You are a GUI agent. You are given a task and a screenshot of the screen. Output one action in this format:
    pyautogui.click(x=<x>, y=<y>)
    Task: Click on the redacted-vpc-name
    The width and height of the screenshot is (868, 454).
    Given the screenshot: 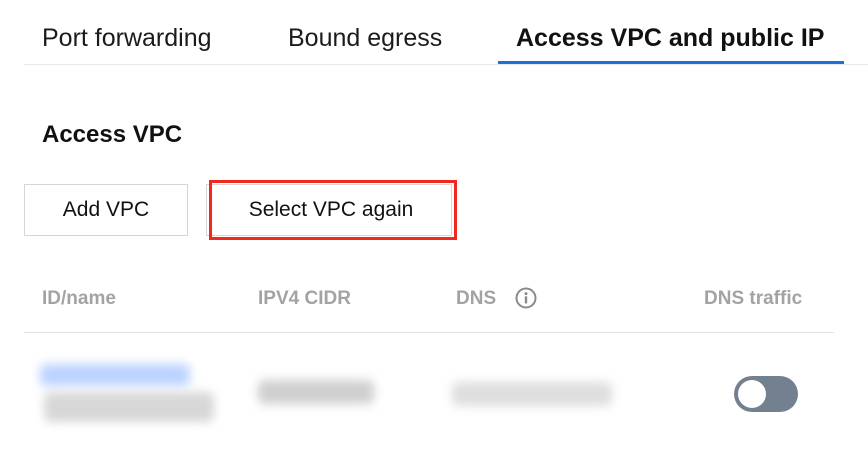 What is the action you would take?
    pyautogui.click(x=129, y=407)
    